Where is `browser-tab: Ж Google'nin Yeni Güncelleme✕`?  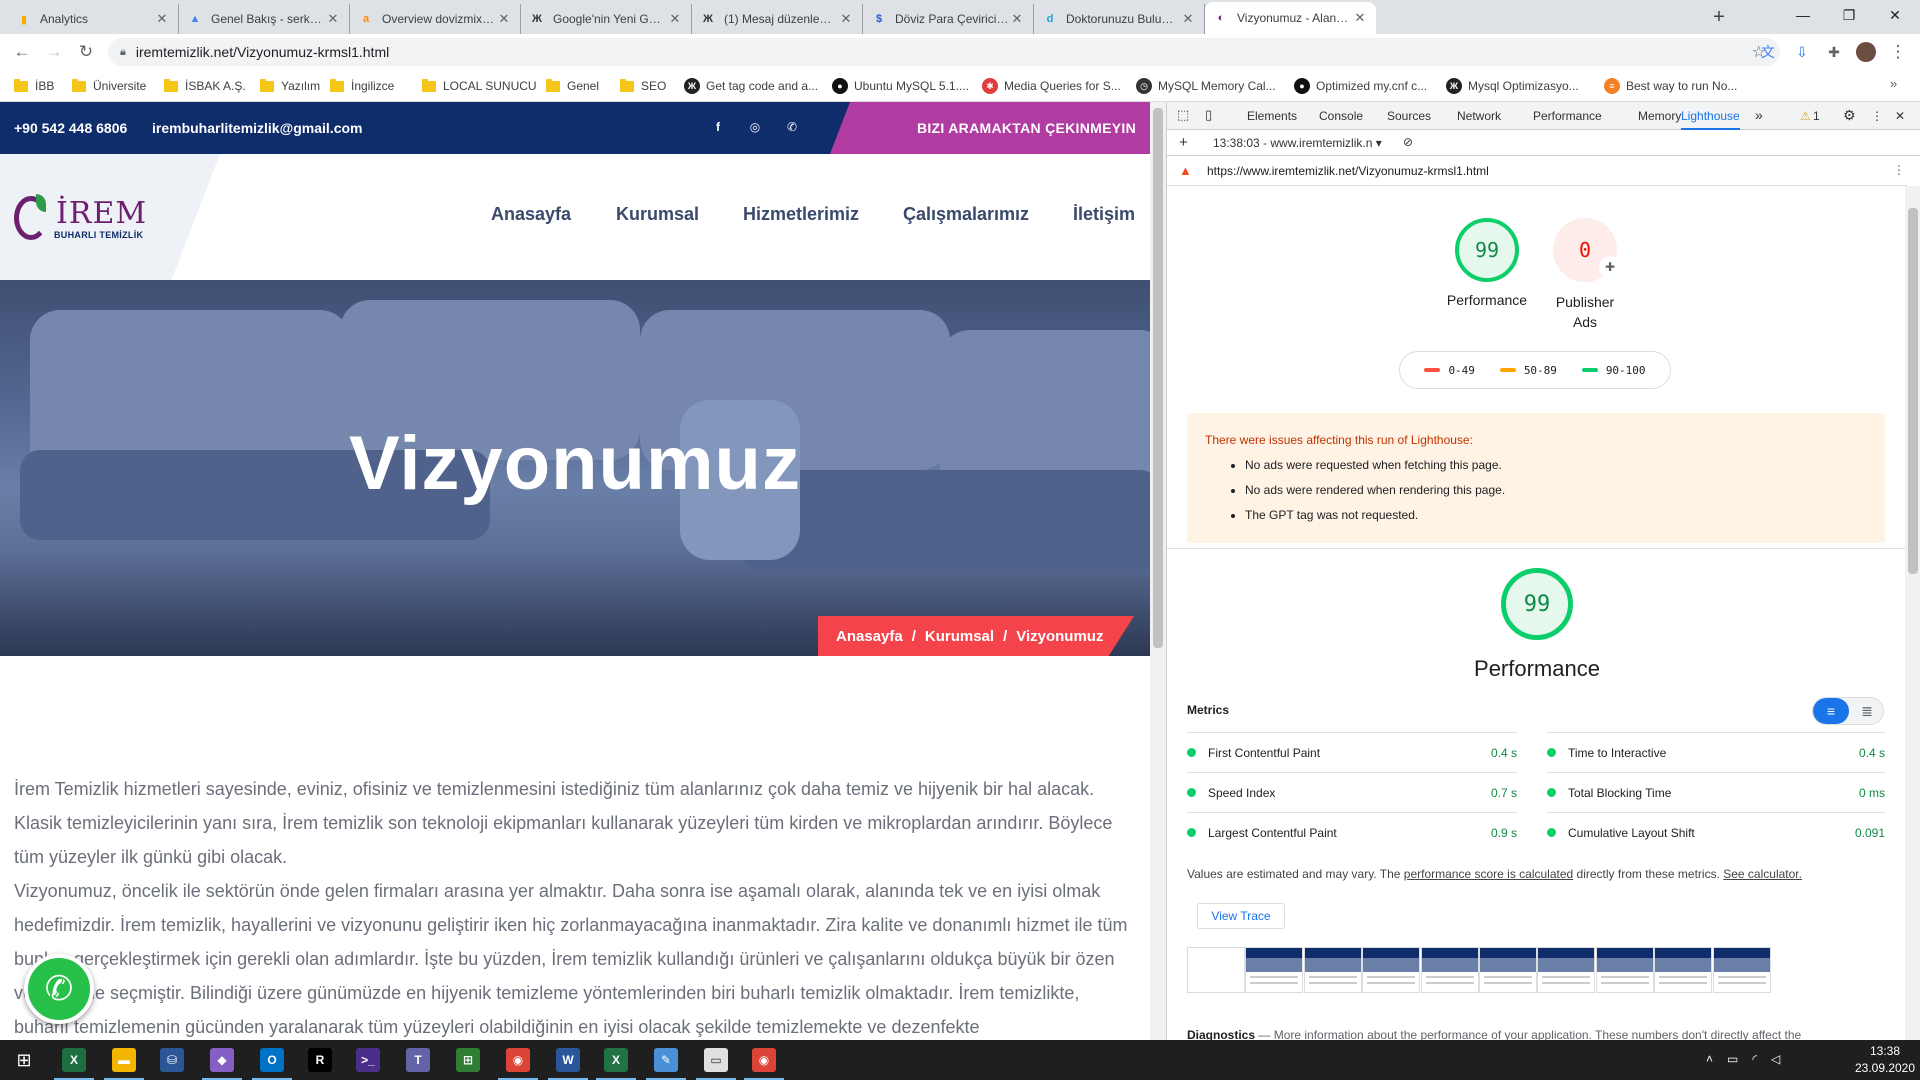 browser-tab: Ж Google'nin Yeni Güncelleme✕ is located at coordinates (606, 19).